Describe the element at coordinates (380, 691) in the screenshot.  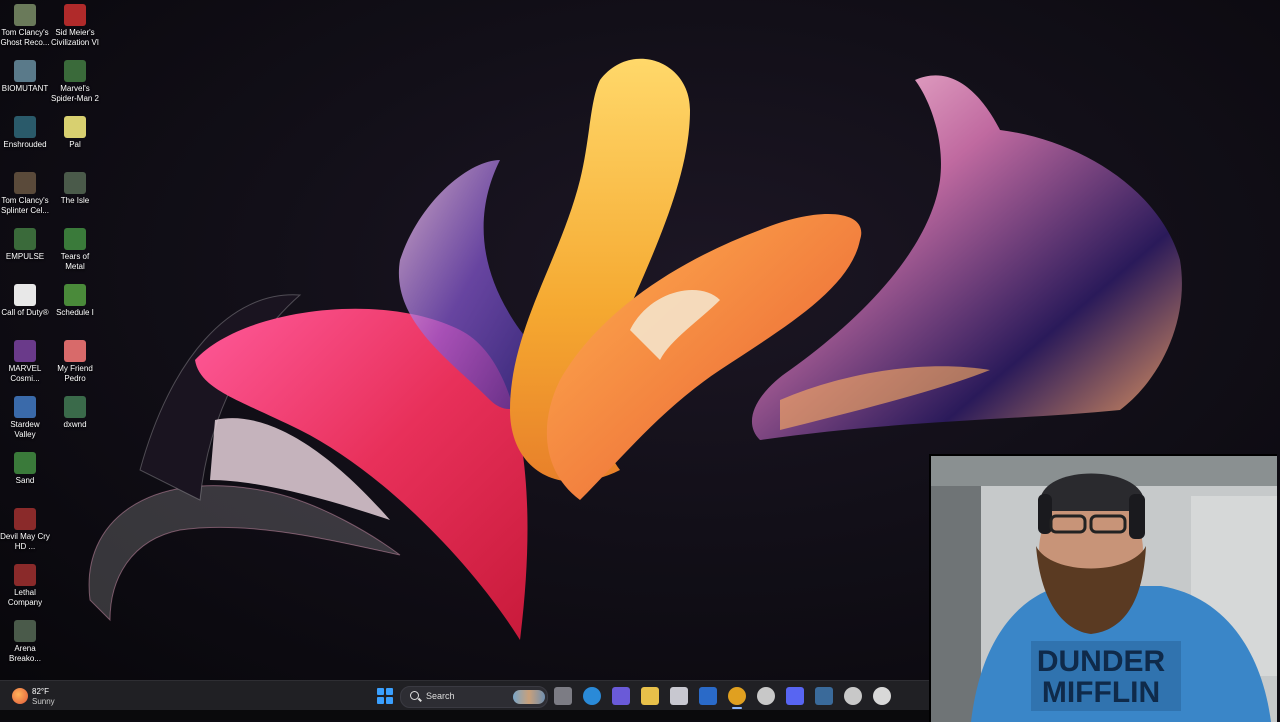
I see `windows-logo-icon` at that location.